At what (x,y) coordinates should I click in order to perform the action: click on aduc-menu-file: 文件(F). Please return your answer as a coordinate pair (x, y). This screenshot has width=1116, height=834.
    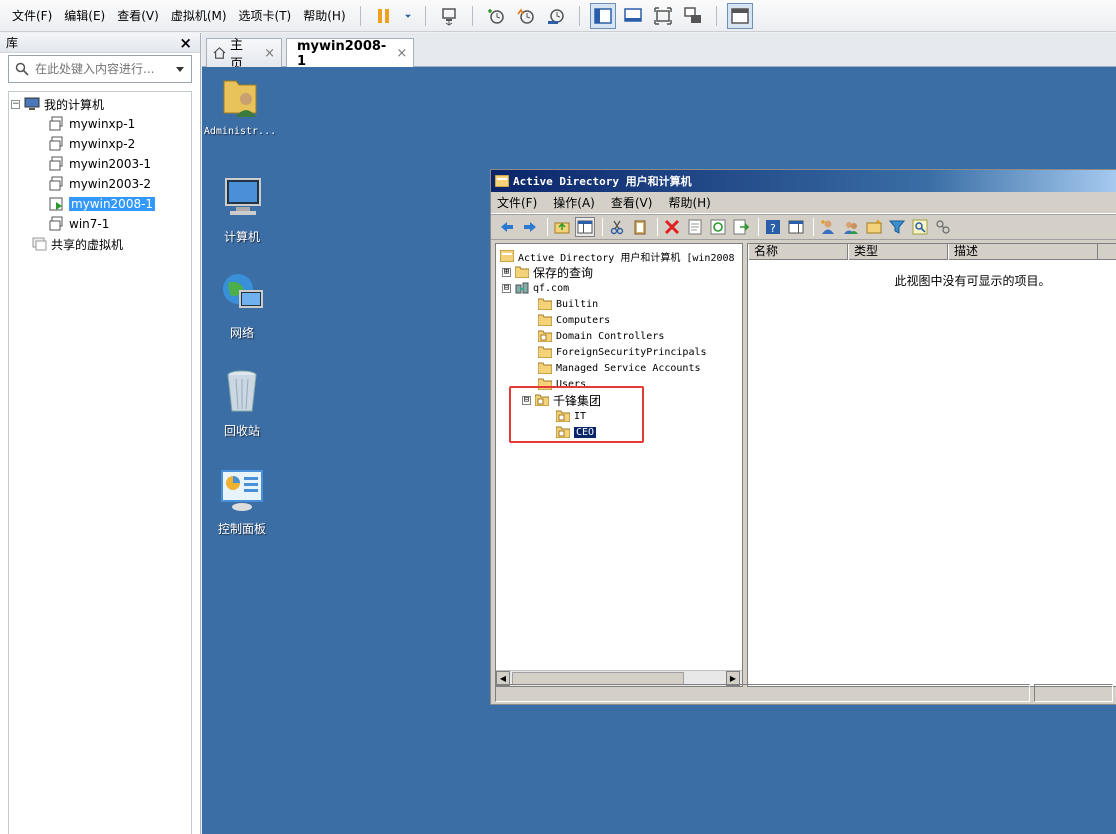
    Looking at the image, I should click on (517, 202).